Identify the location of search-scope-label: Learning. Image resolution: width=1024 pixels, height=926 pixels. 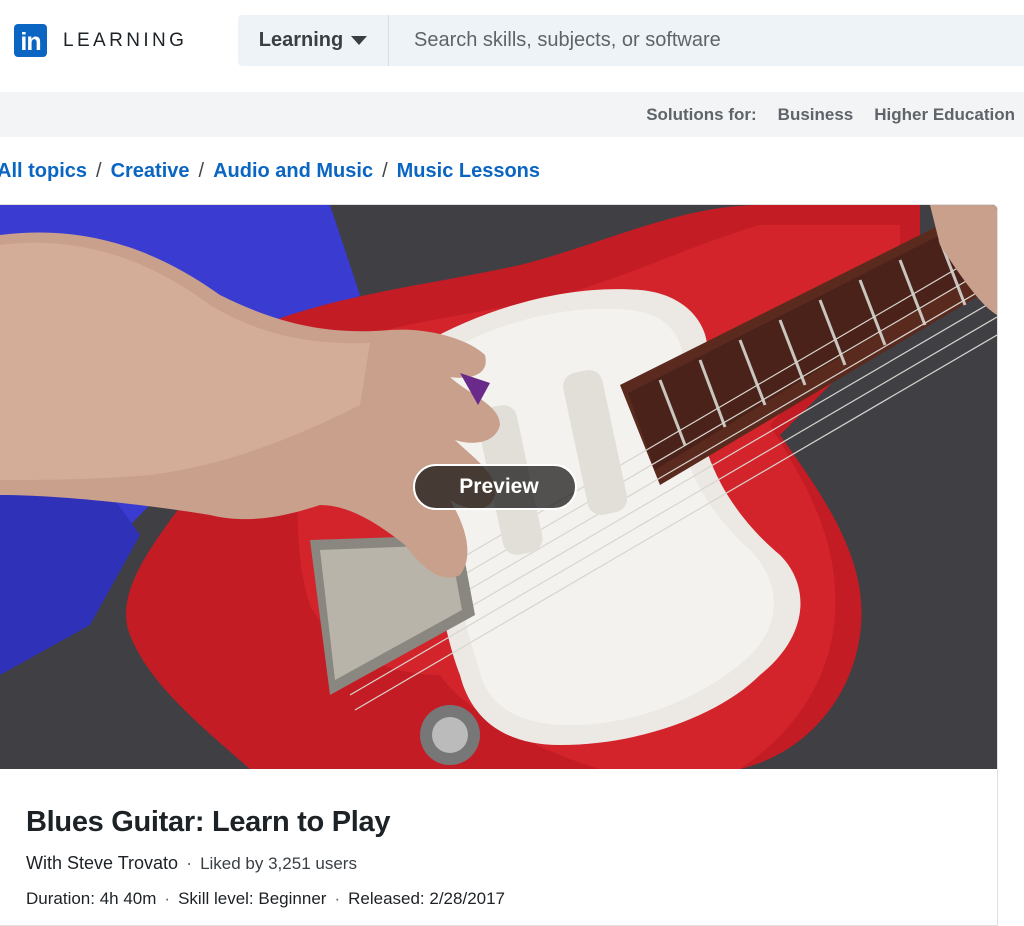
(301, 40).